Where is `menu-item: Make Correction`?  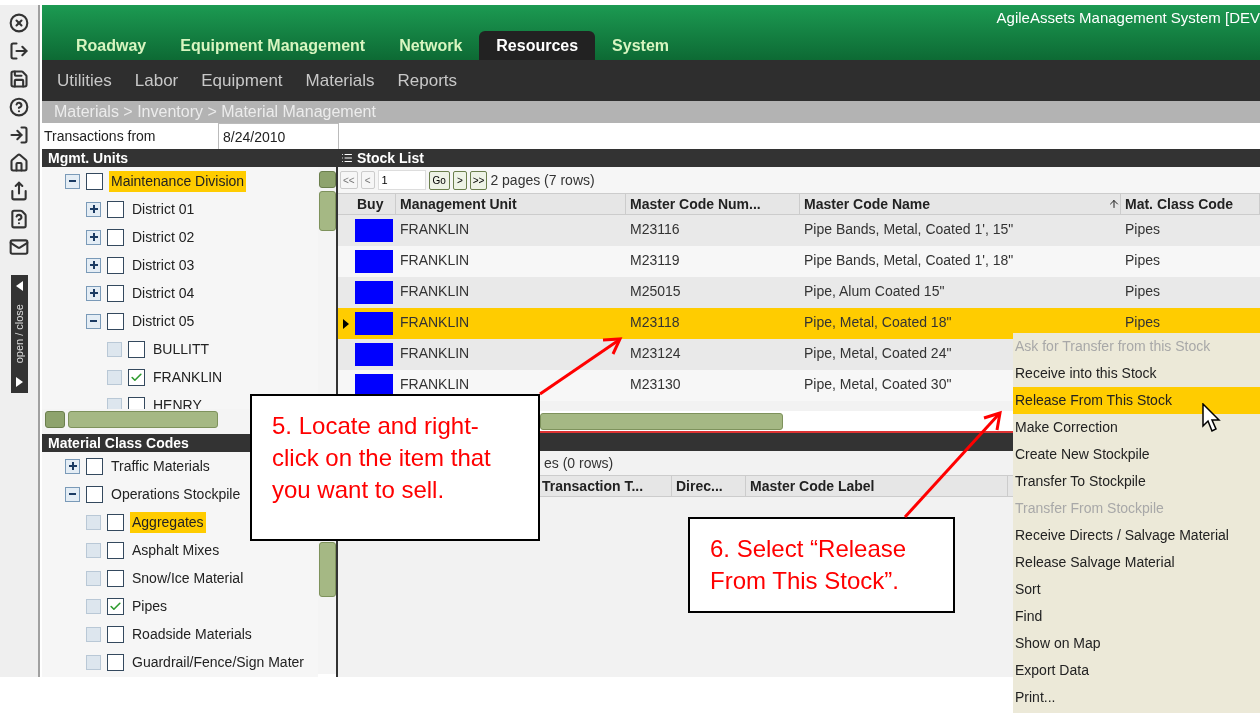 menu-item: Make Correction is located at coordinates (1136, 427).